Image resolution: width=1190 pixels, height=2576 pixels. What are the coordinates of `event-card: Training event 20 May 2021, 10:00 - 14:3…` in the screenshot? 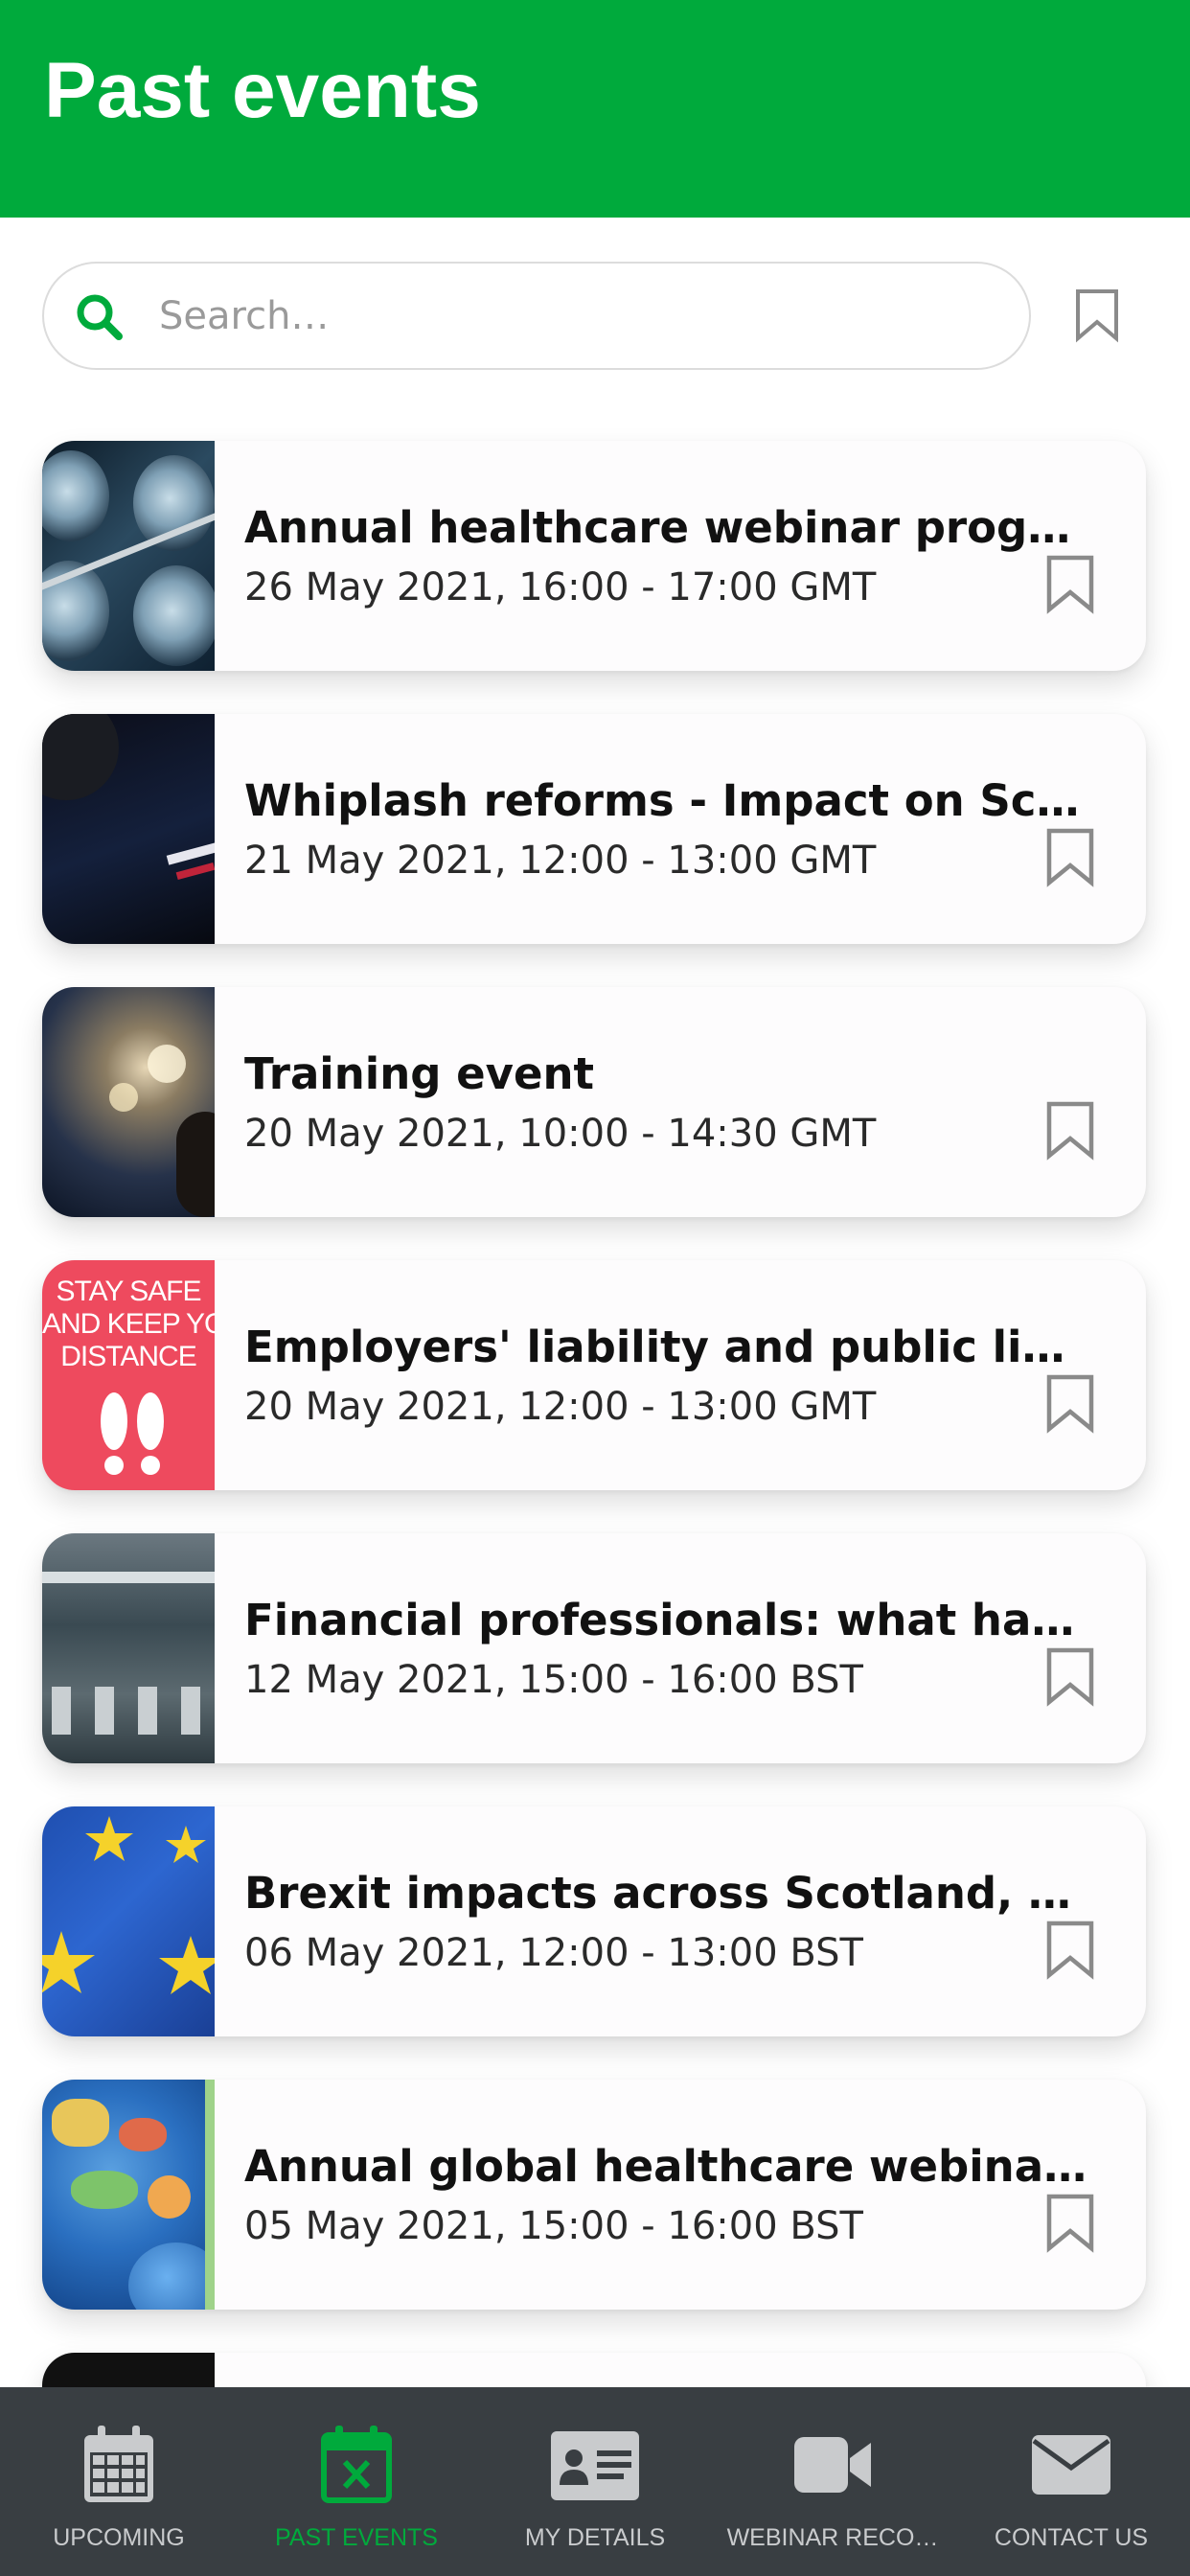 It's located at (594, 1102).